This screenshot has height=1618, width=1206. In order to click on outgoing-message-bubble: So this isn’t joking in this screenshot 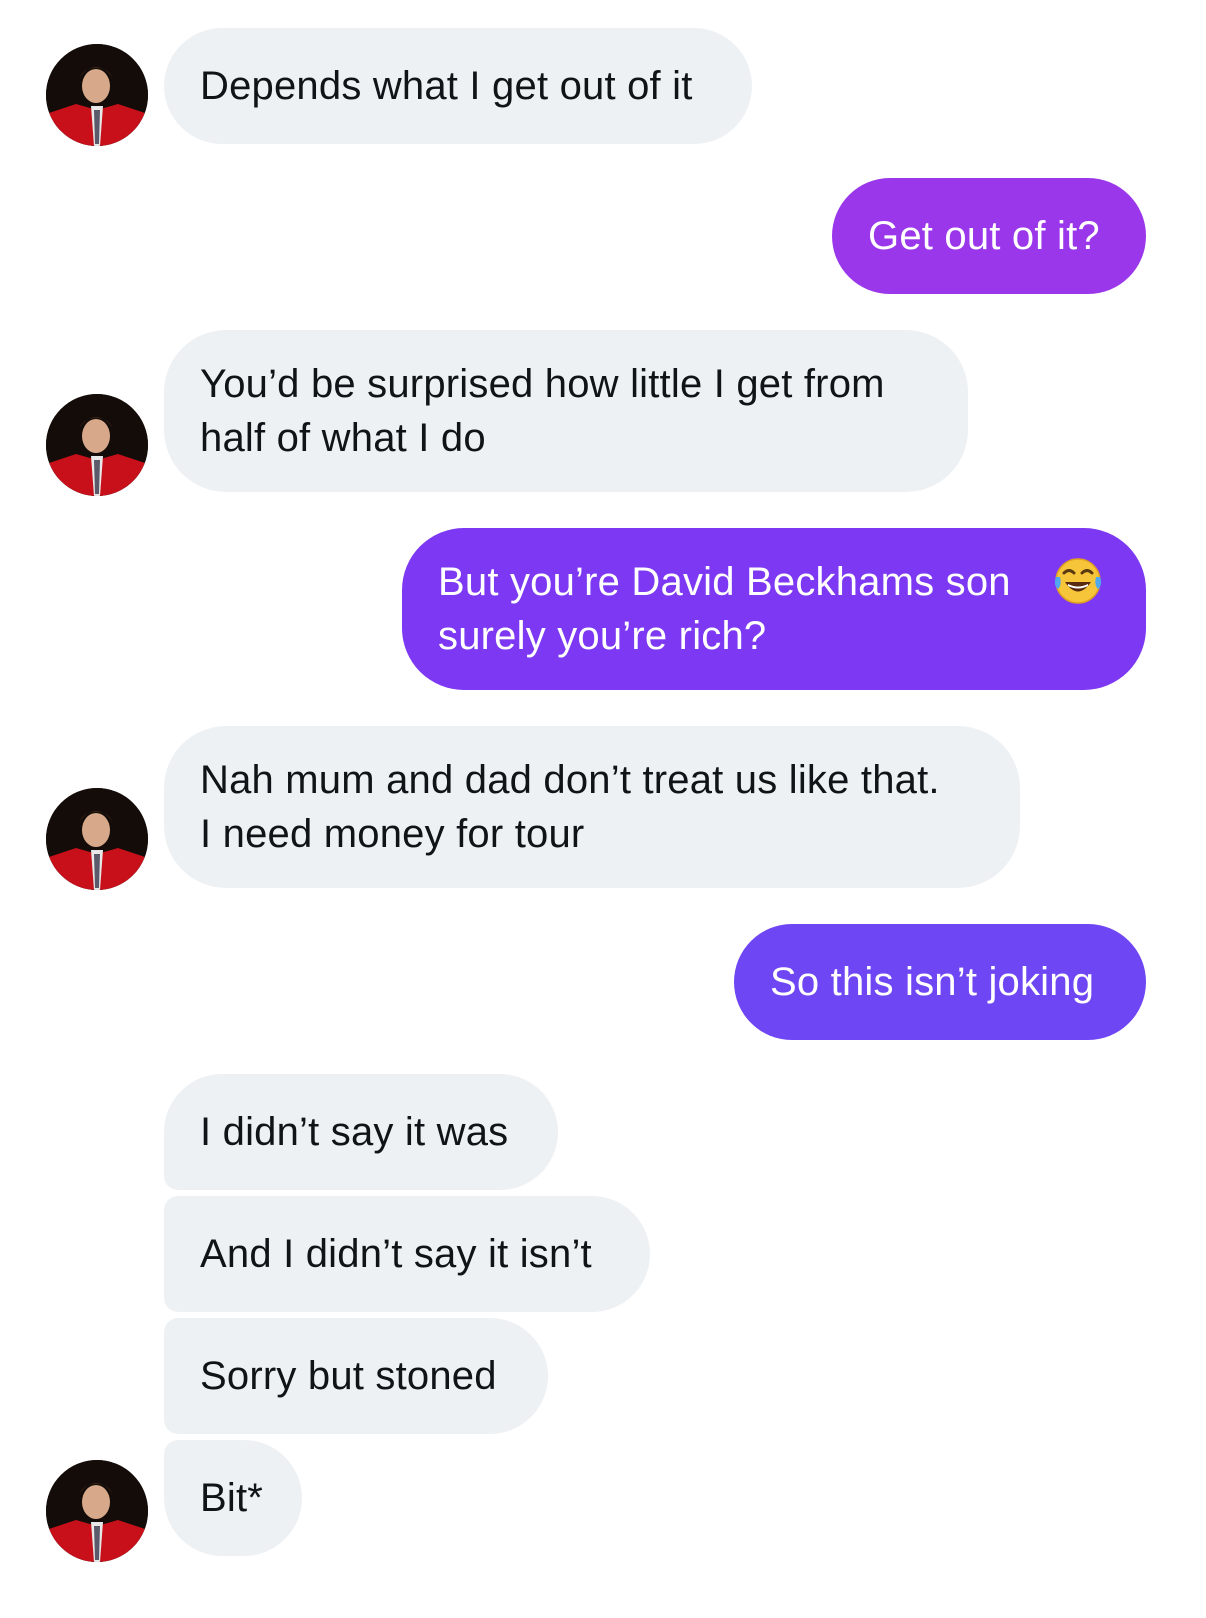, I will do `click(940, 982)`.